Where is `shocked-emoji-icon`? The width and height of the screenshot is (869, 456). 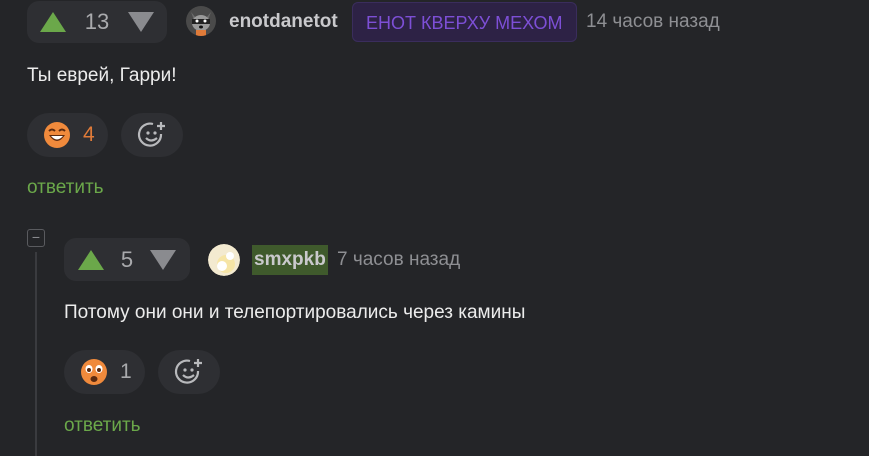 shocked-emoji-icon is located at coordinates (94, 372).